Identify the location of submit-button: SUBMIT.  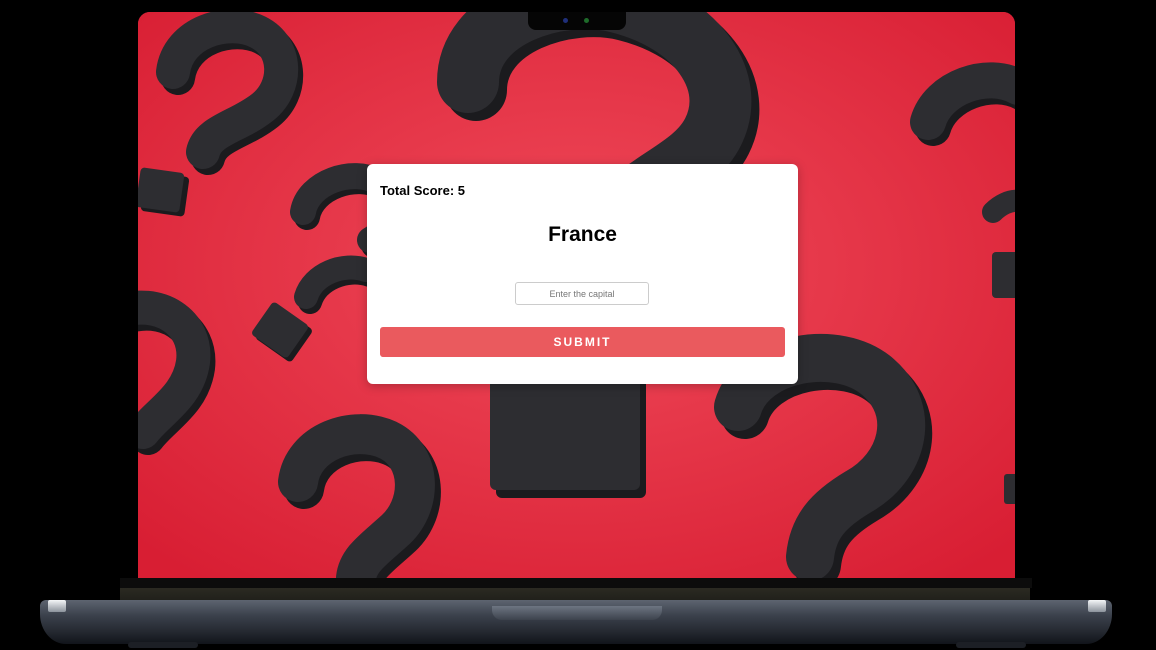
(582, 342).